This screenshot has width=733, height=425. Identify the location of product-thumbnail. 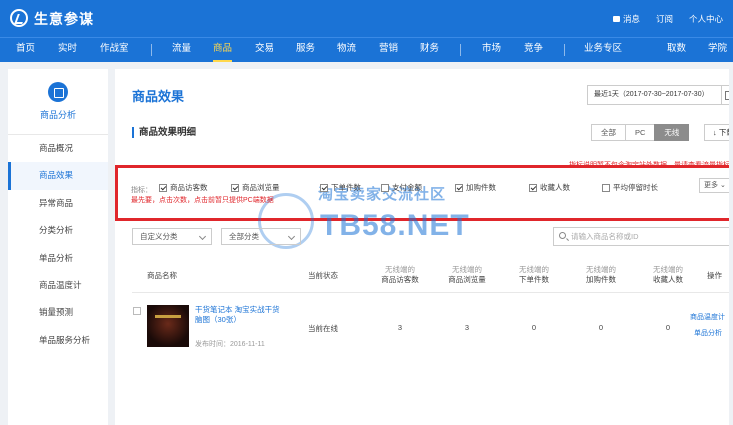
(168, 326).